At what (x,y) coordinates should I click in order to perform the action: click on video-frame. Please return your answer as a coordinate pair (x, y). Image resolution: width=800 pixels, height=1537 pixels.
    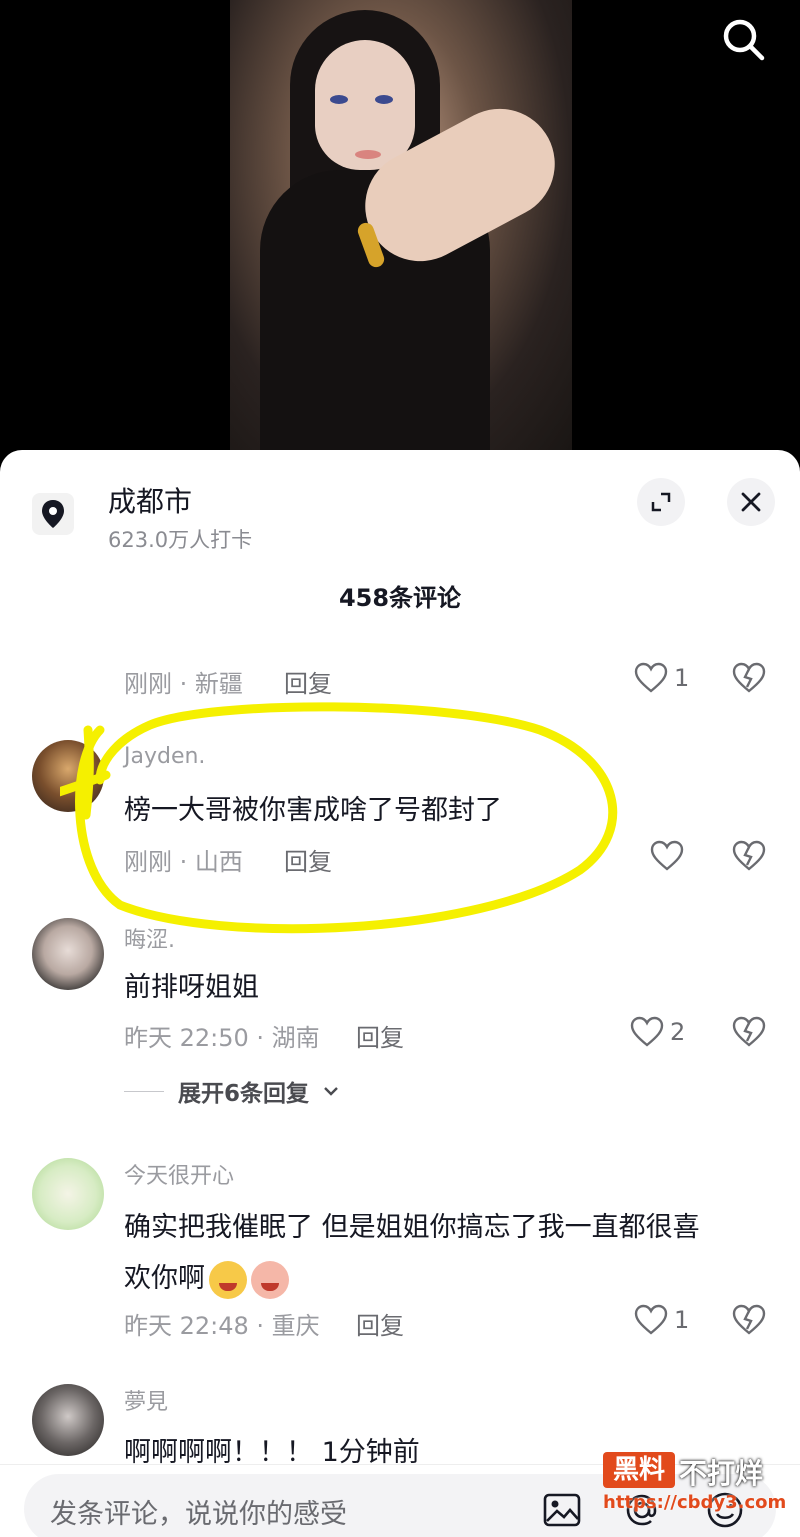
    Looking at the image, I should click on (401, 225).